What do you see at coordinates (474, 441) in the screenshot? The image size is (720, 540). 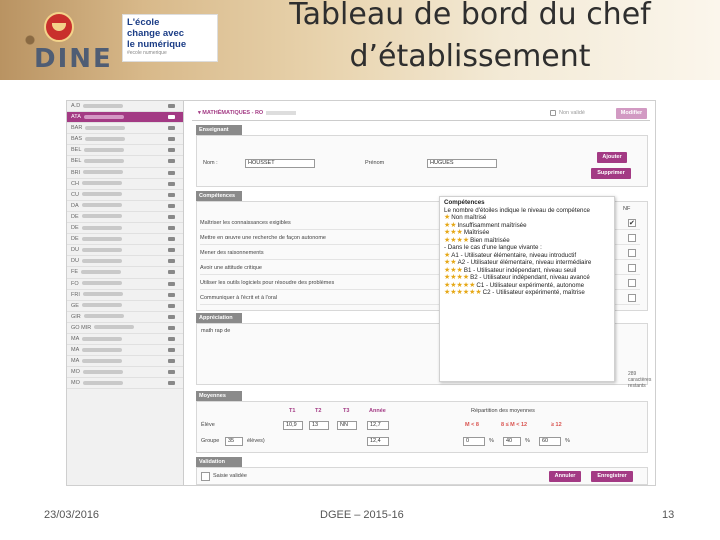 I see `pct-lt8-field: 0` at bounding box center [474, 441].